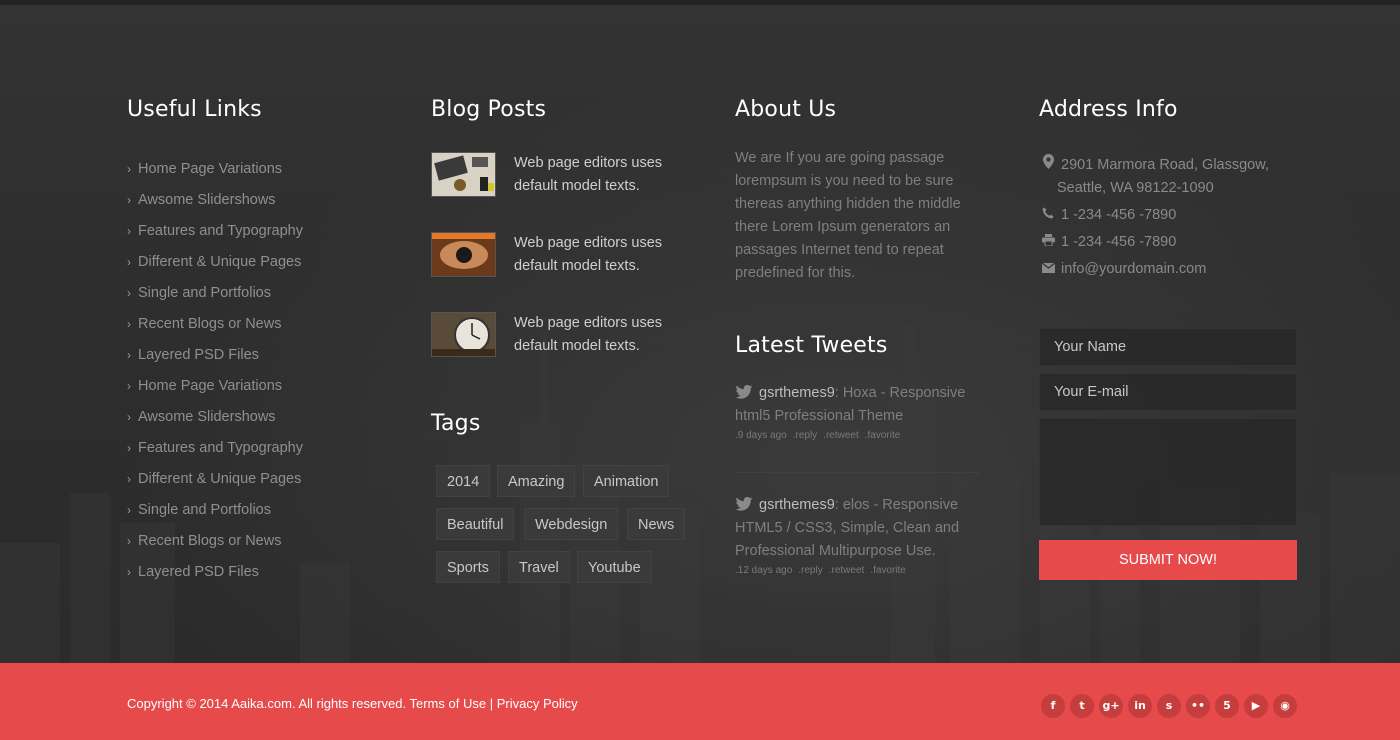  What do you see at coordinates (539, 567) in the screenshot?
I see `tag-travel: Travel` at bounding box center [539, 567].